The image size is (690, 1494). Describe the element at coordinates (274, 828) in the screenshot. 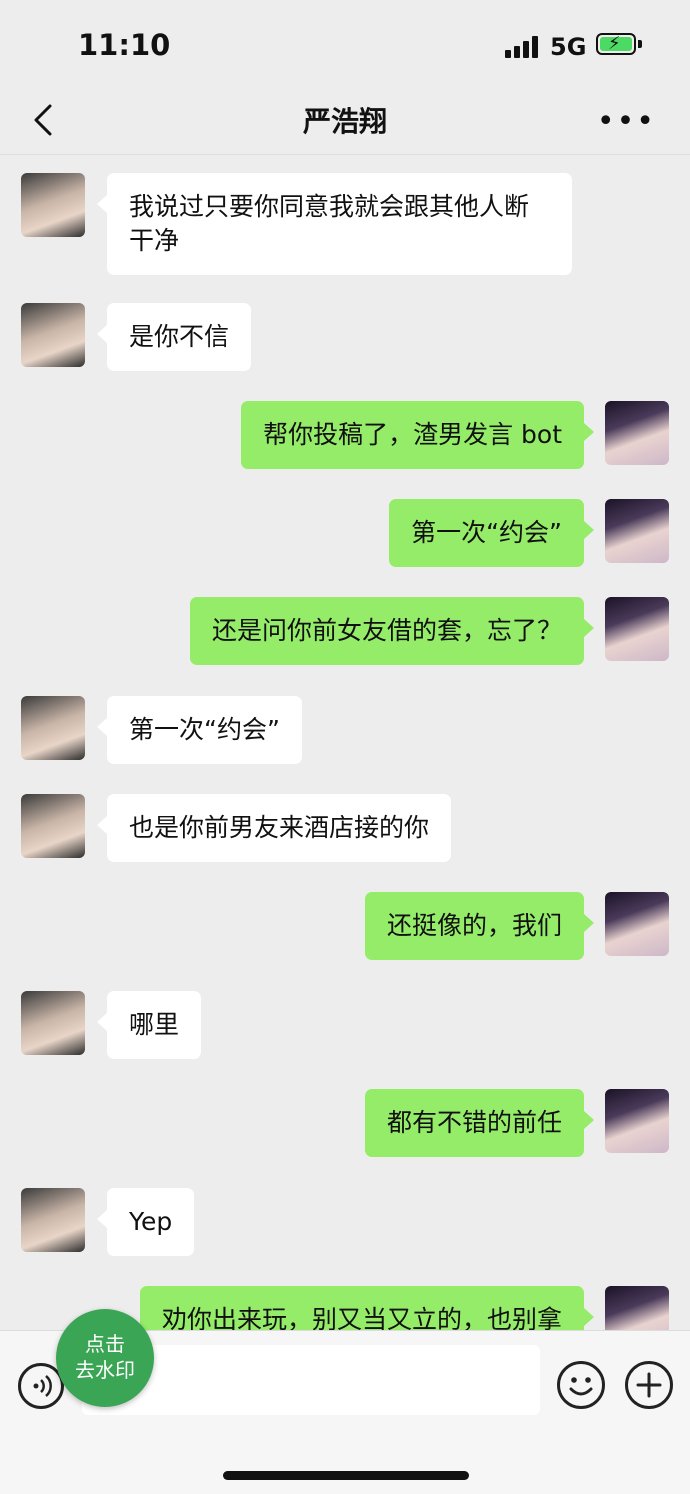

I see `message-bubble-incoming: 也是你前男友来酒店接的你` at that location.